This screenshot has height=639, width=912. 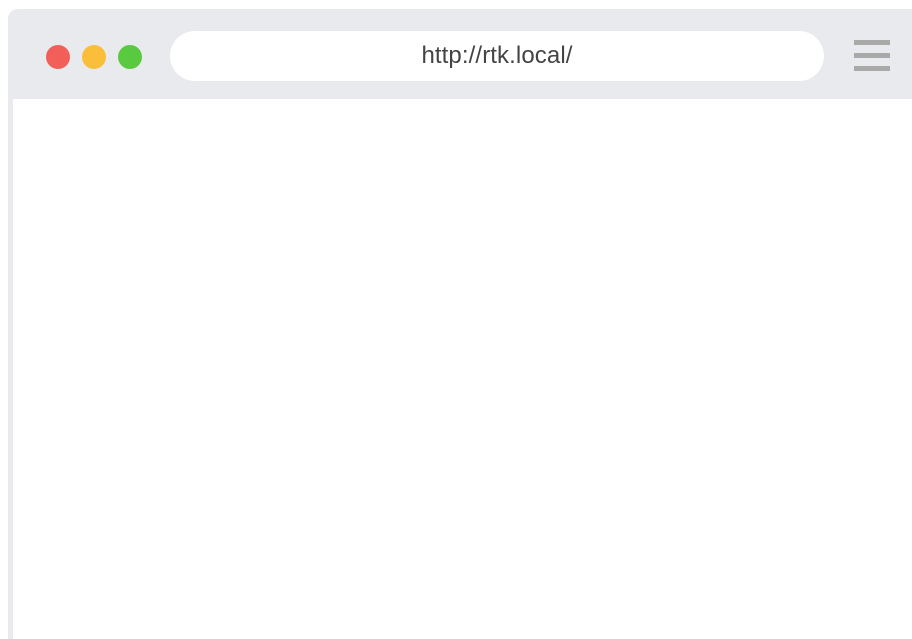 I want to click on minimize-window-button, so click(x=94, y=57).